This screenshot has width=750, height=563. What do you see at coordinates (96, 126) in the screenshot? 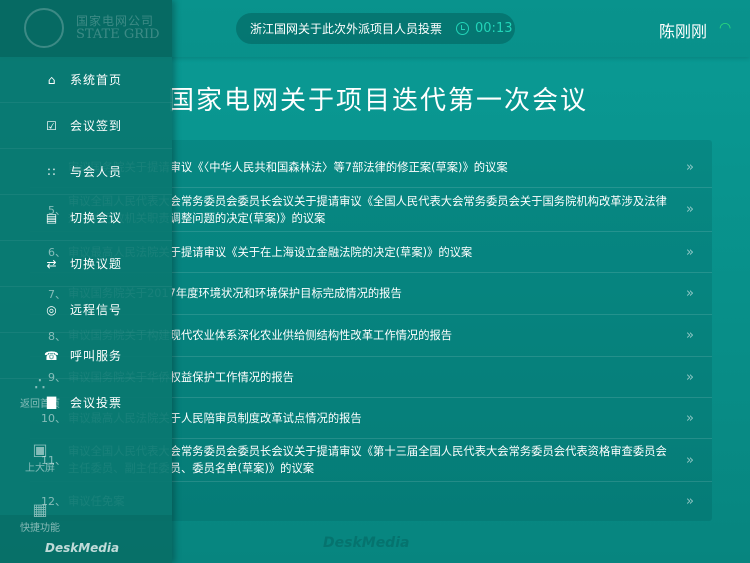
I see `menu-label: 会议签到` at bounding box center [96, 126].